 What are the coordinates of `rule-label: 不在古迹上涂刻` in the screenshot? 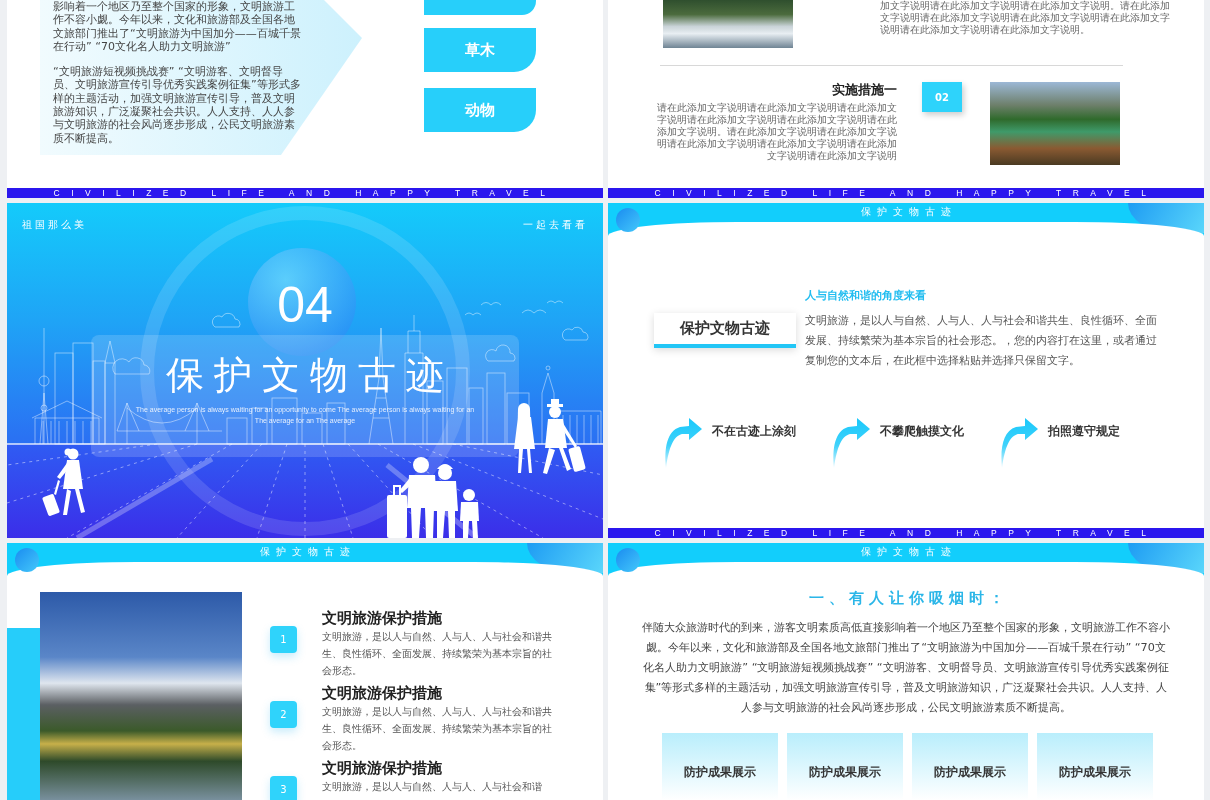 It's located at (754, 431).